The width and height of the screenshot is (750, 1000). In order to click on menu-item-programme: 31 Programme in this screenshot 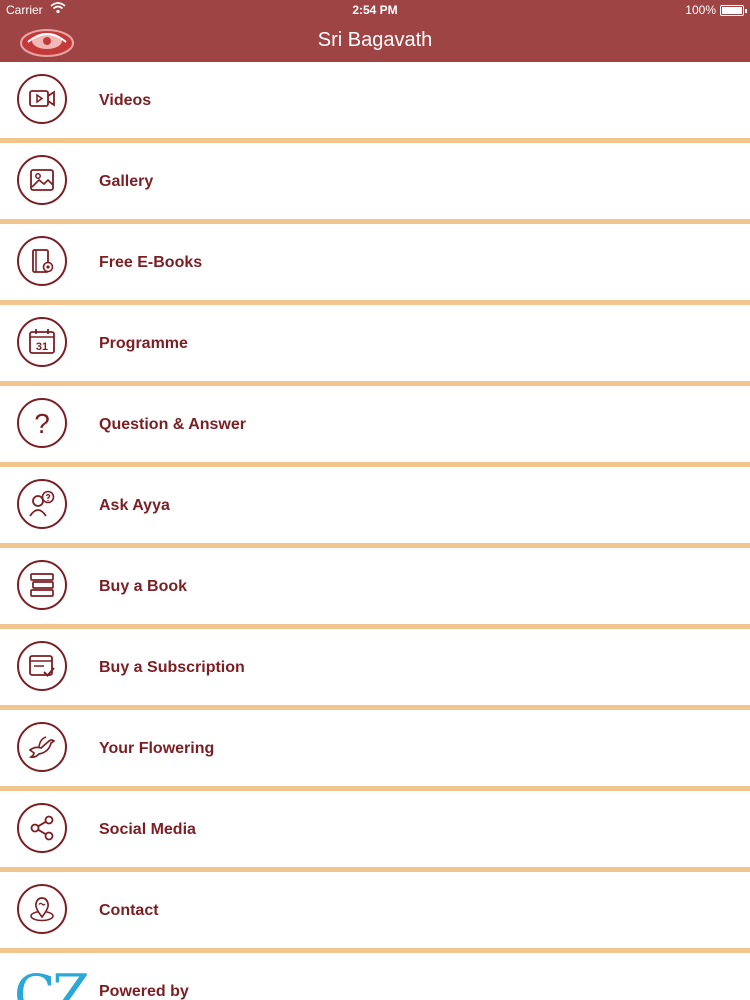, I will do `click(375, 345)`.